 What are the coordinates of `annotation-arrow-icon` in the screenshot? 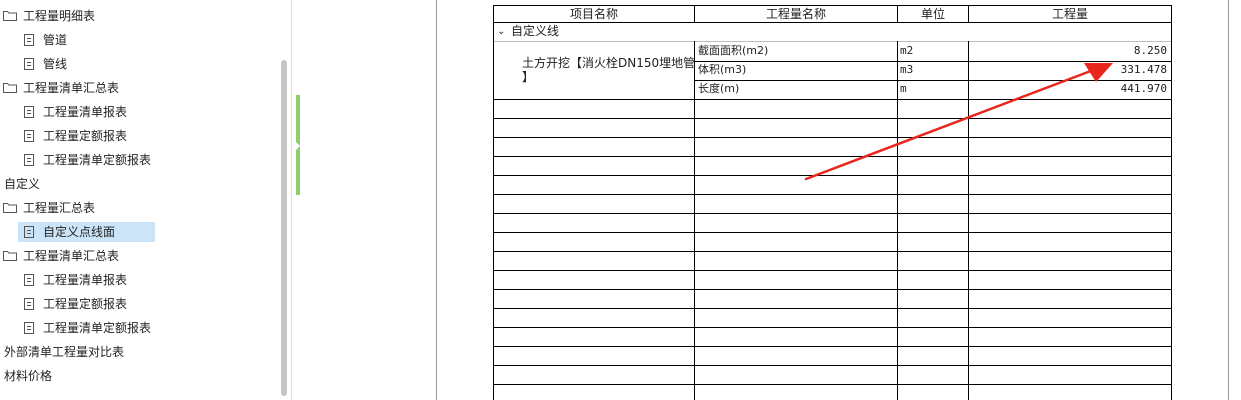 It's located at (958, 122).